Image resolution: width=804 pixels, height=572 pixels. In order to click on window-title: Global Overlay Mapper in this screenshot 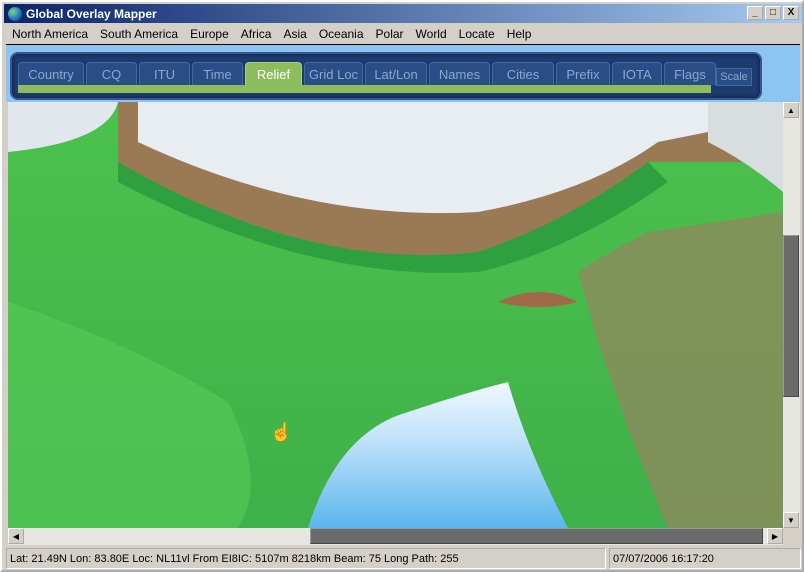, I will do `click(91, 13)`.